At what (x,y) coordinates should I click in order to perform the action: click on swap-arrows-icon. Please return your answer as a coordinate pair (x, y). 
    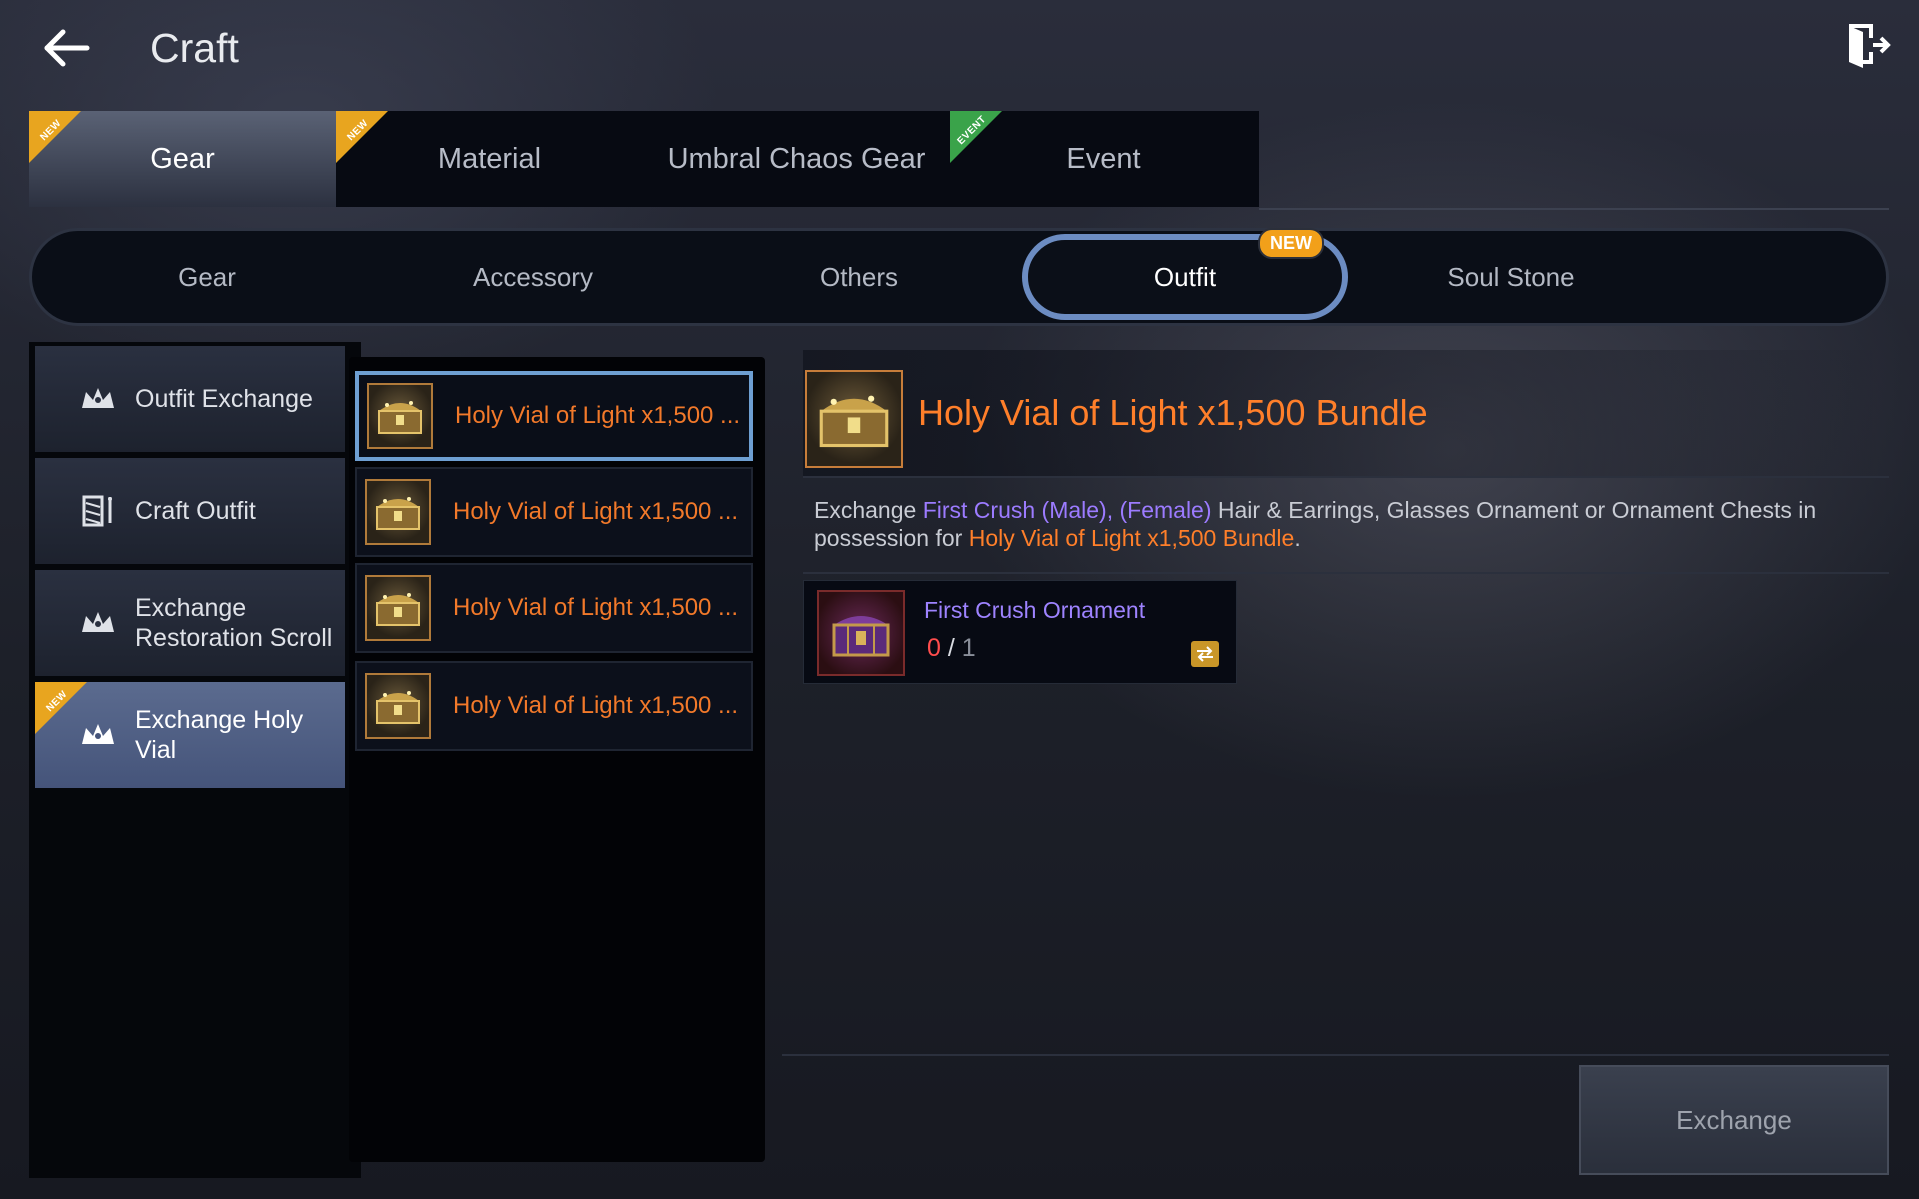
    Looking at the image, I should click on (1205, 654).